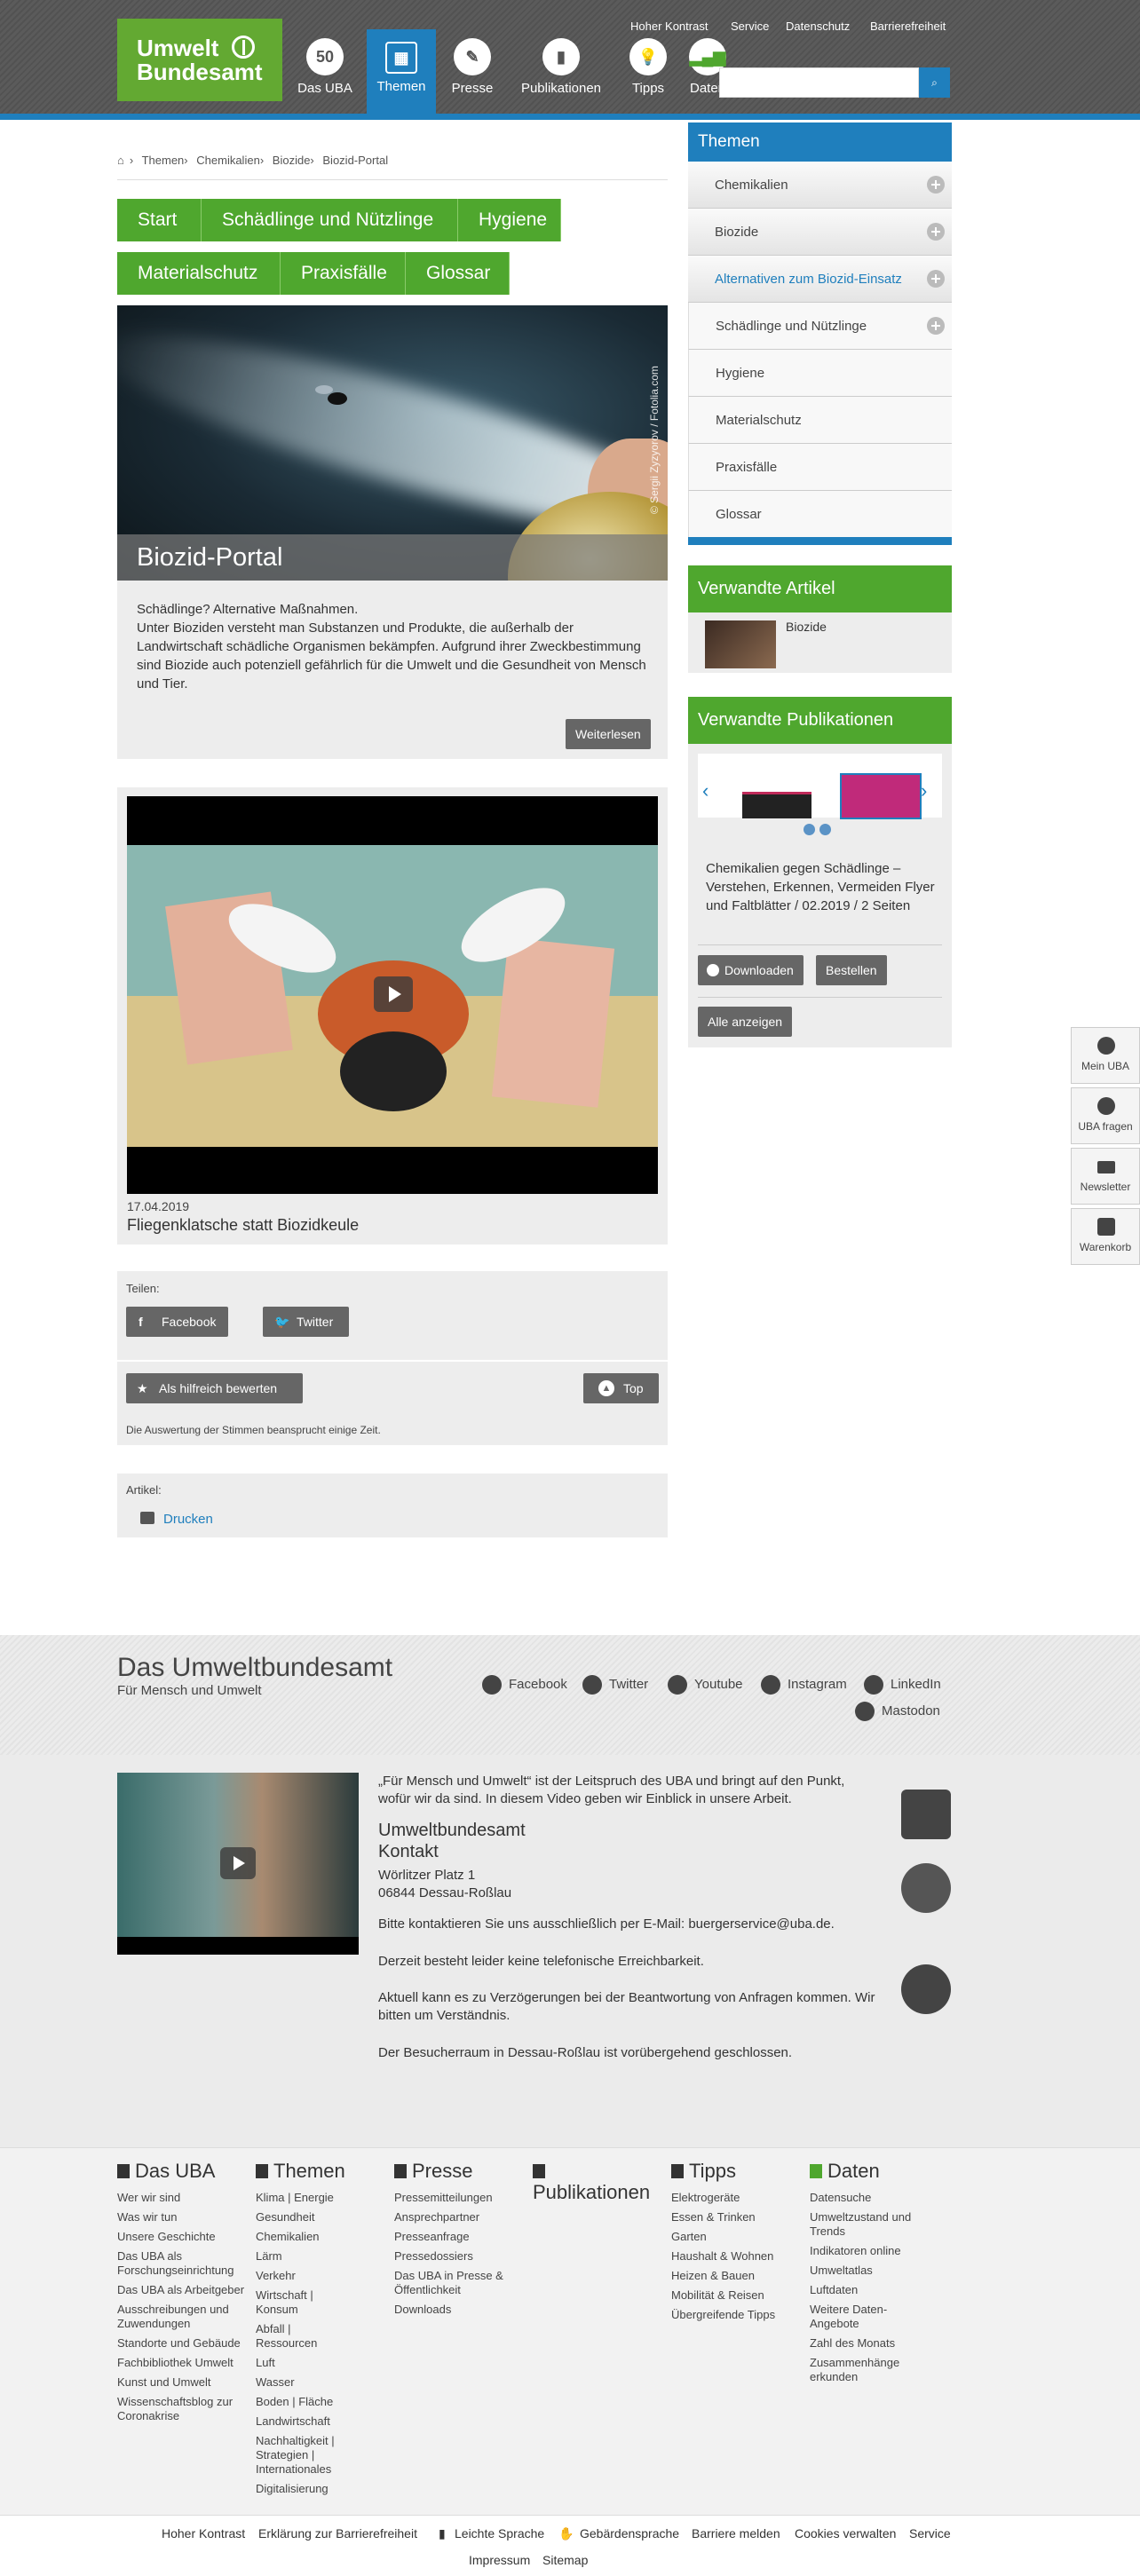  Describe the element at coordinates (733, 2256) in the screenshot. I see `footer-link: Haushalt & Wohnen` at that location.